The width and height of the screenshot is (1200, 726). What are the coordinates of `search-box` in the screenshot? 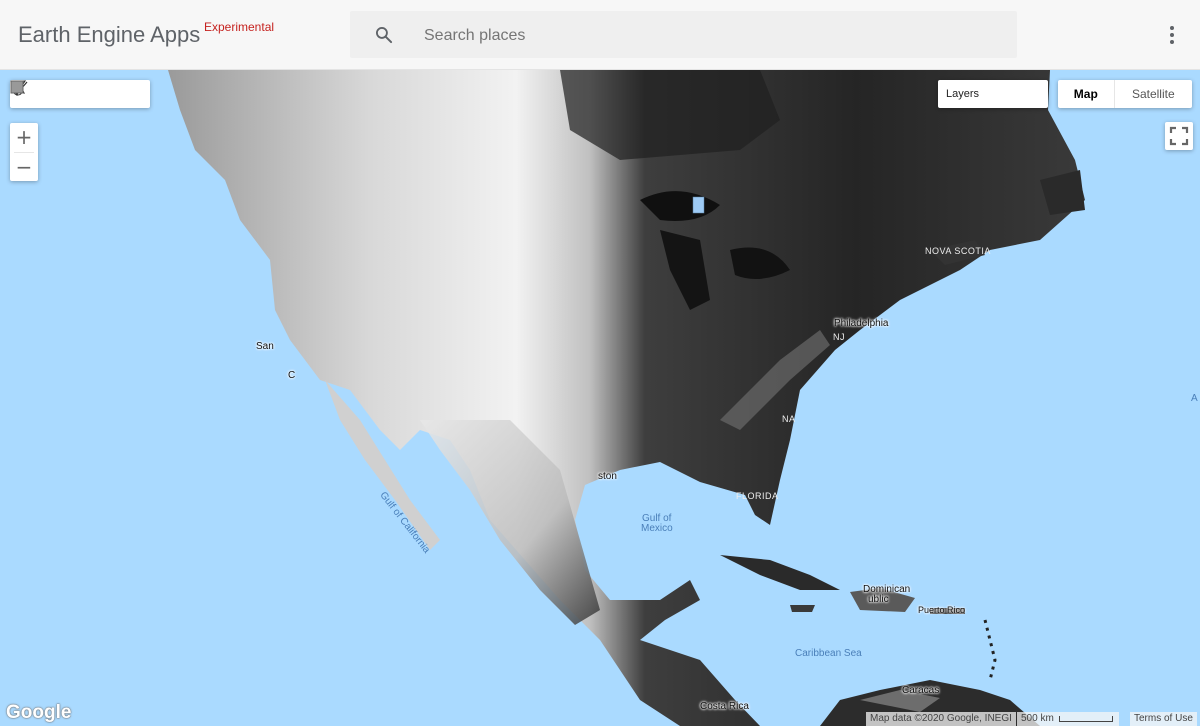 It's located at (683, 35).